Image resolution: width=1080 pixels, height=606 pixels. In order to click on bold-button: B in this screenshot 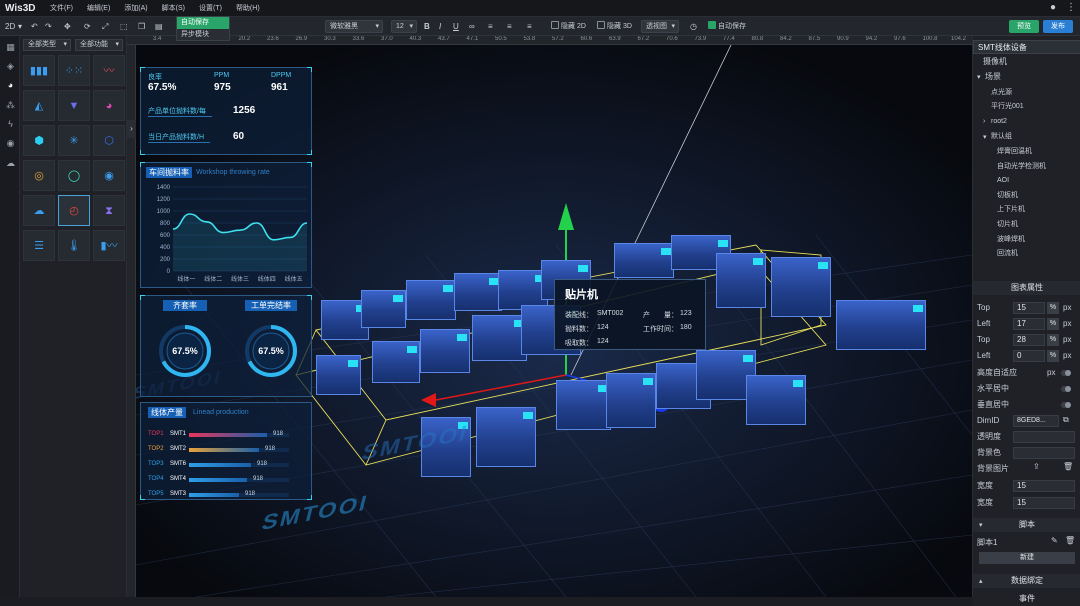, I will do `click(427, 26)`.